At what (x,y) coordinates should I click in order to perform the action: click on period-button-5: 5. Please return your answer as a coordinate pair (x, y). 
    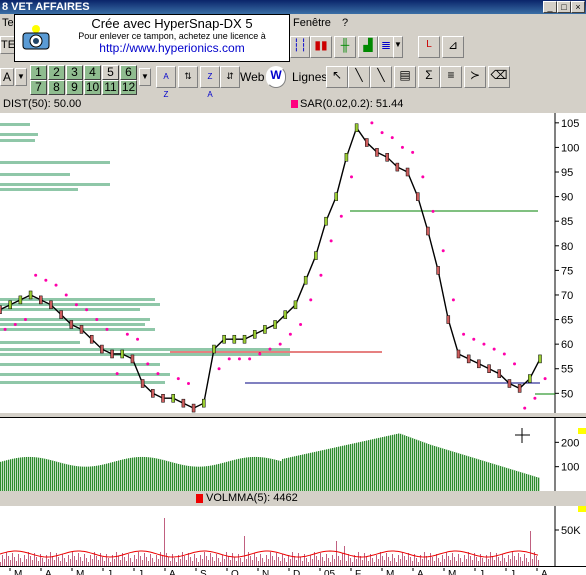
    Looking at the image, I should click on (110, 72).